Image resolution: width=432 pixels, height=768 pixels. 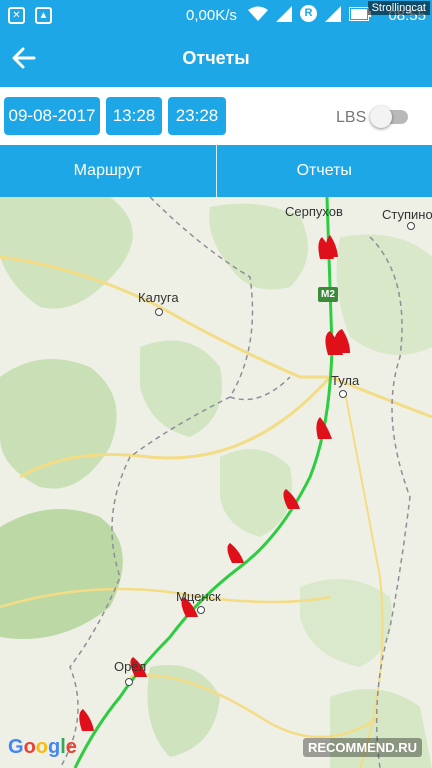 What do you see at coordinates (314, 211) in the screenshot?
I see `city-label: Серпухов` at bounding box center [314, 211].